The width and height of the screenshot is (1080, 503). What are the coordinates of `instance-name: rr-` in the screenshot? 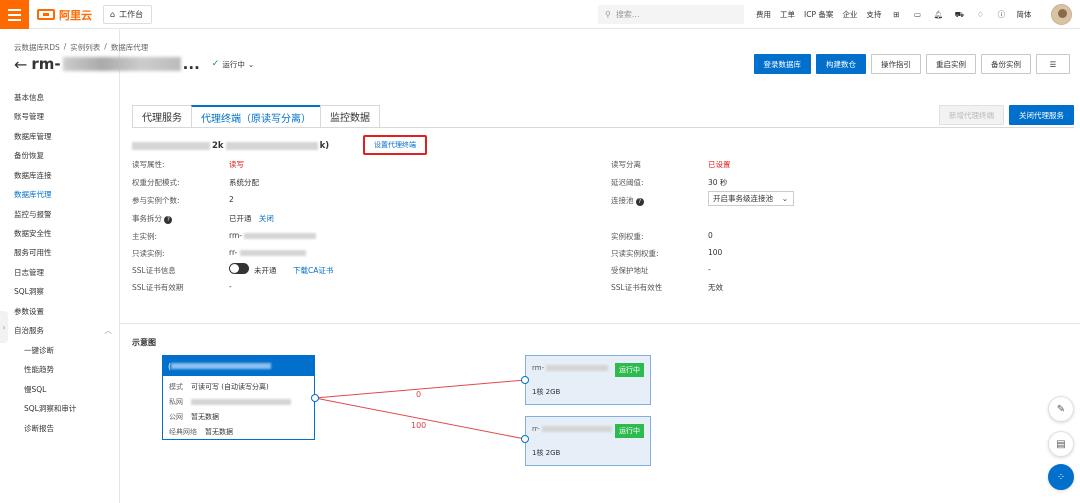 It's located at (572, 429).